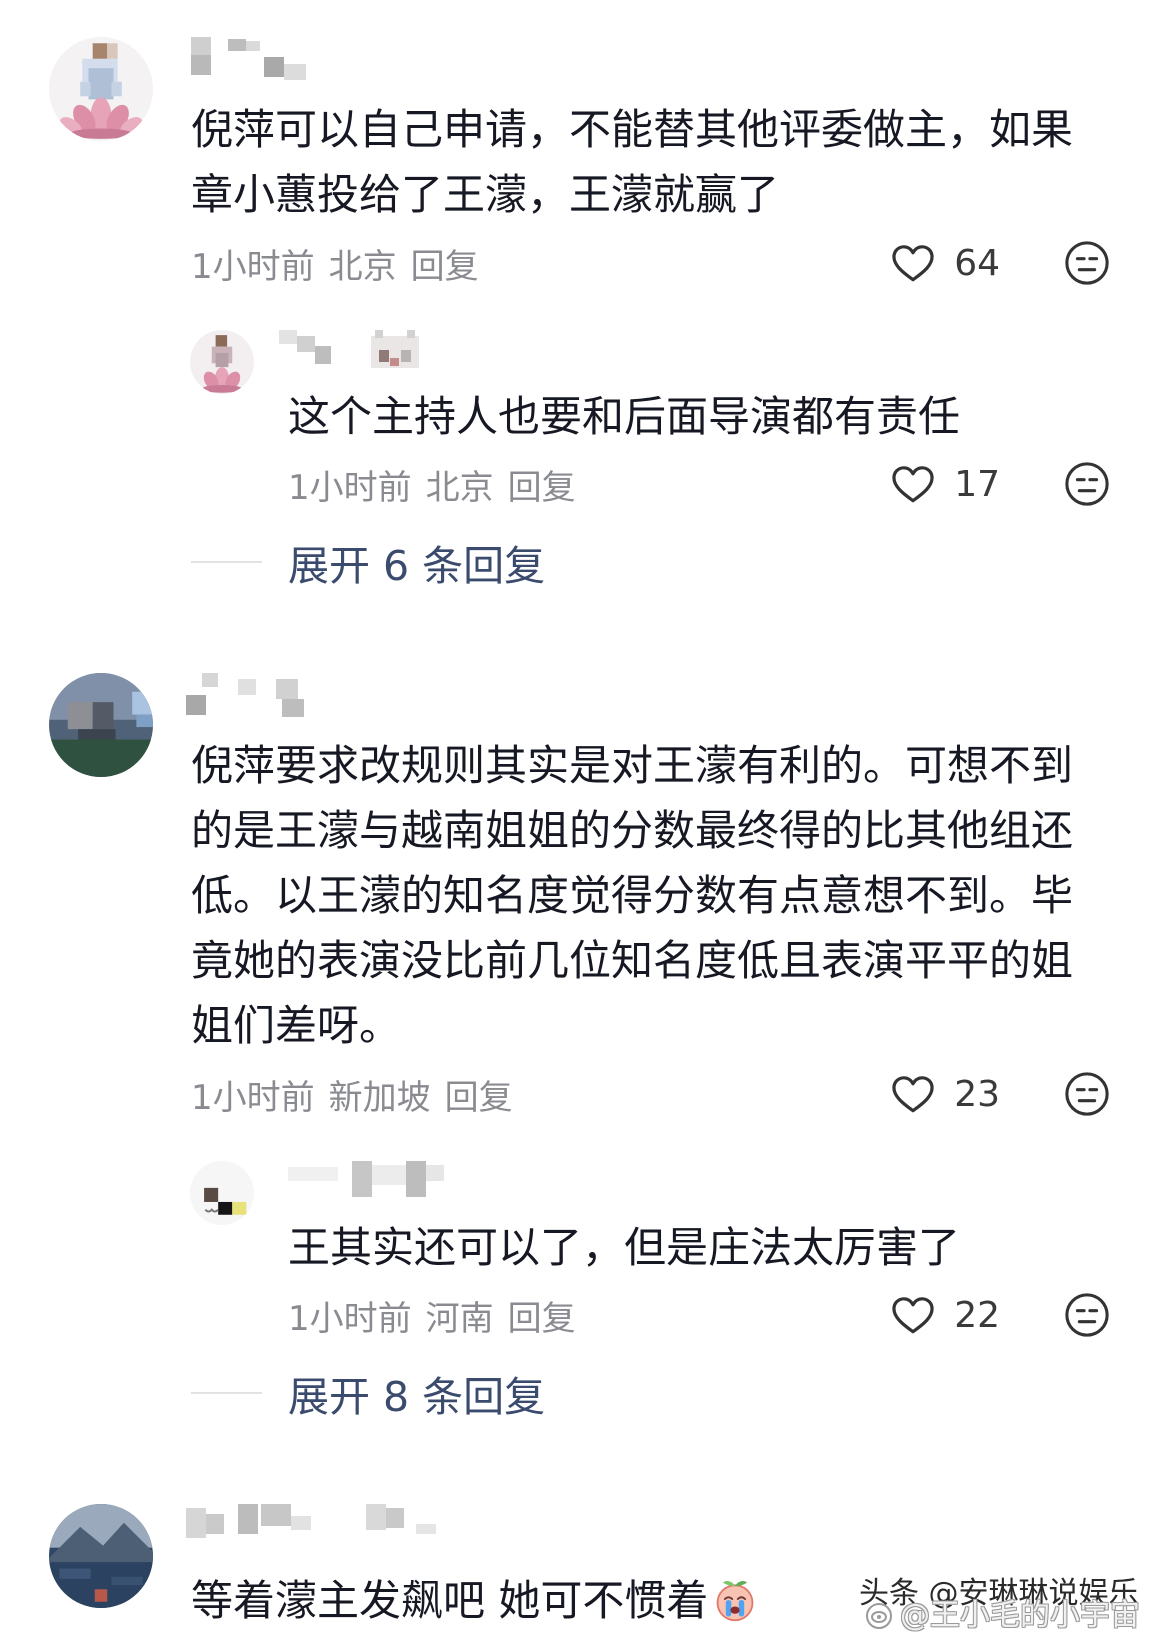 This screenshot has width=1170, height=1637. I want to click on comment-text-content: 等着濛主发飙吧 她可不惯着, so click(450, 1600).